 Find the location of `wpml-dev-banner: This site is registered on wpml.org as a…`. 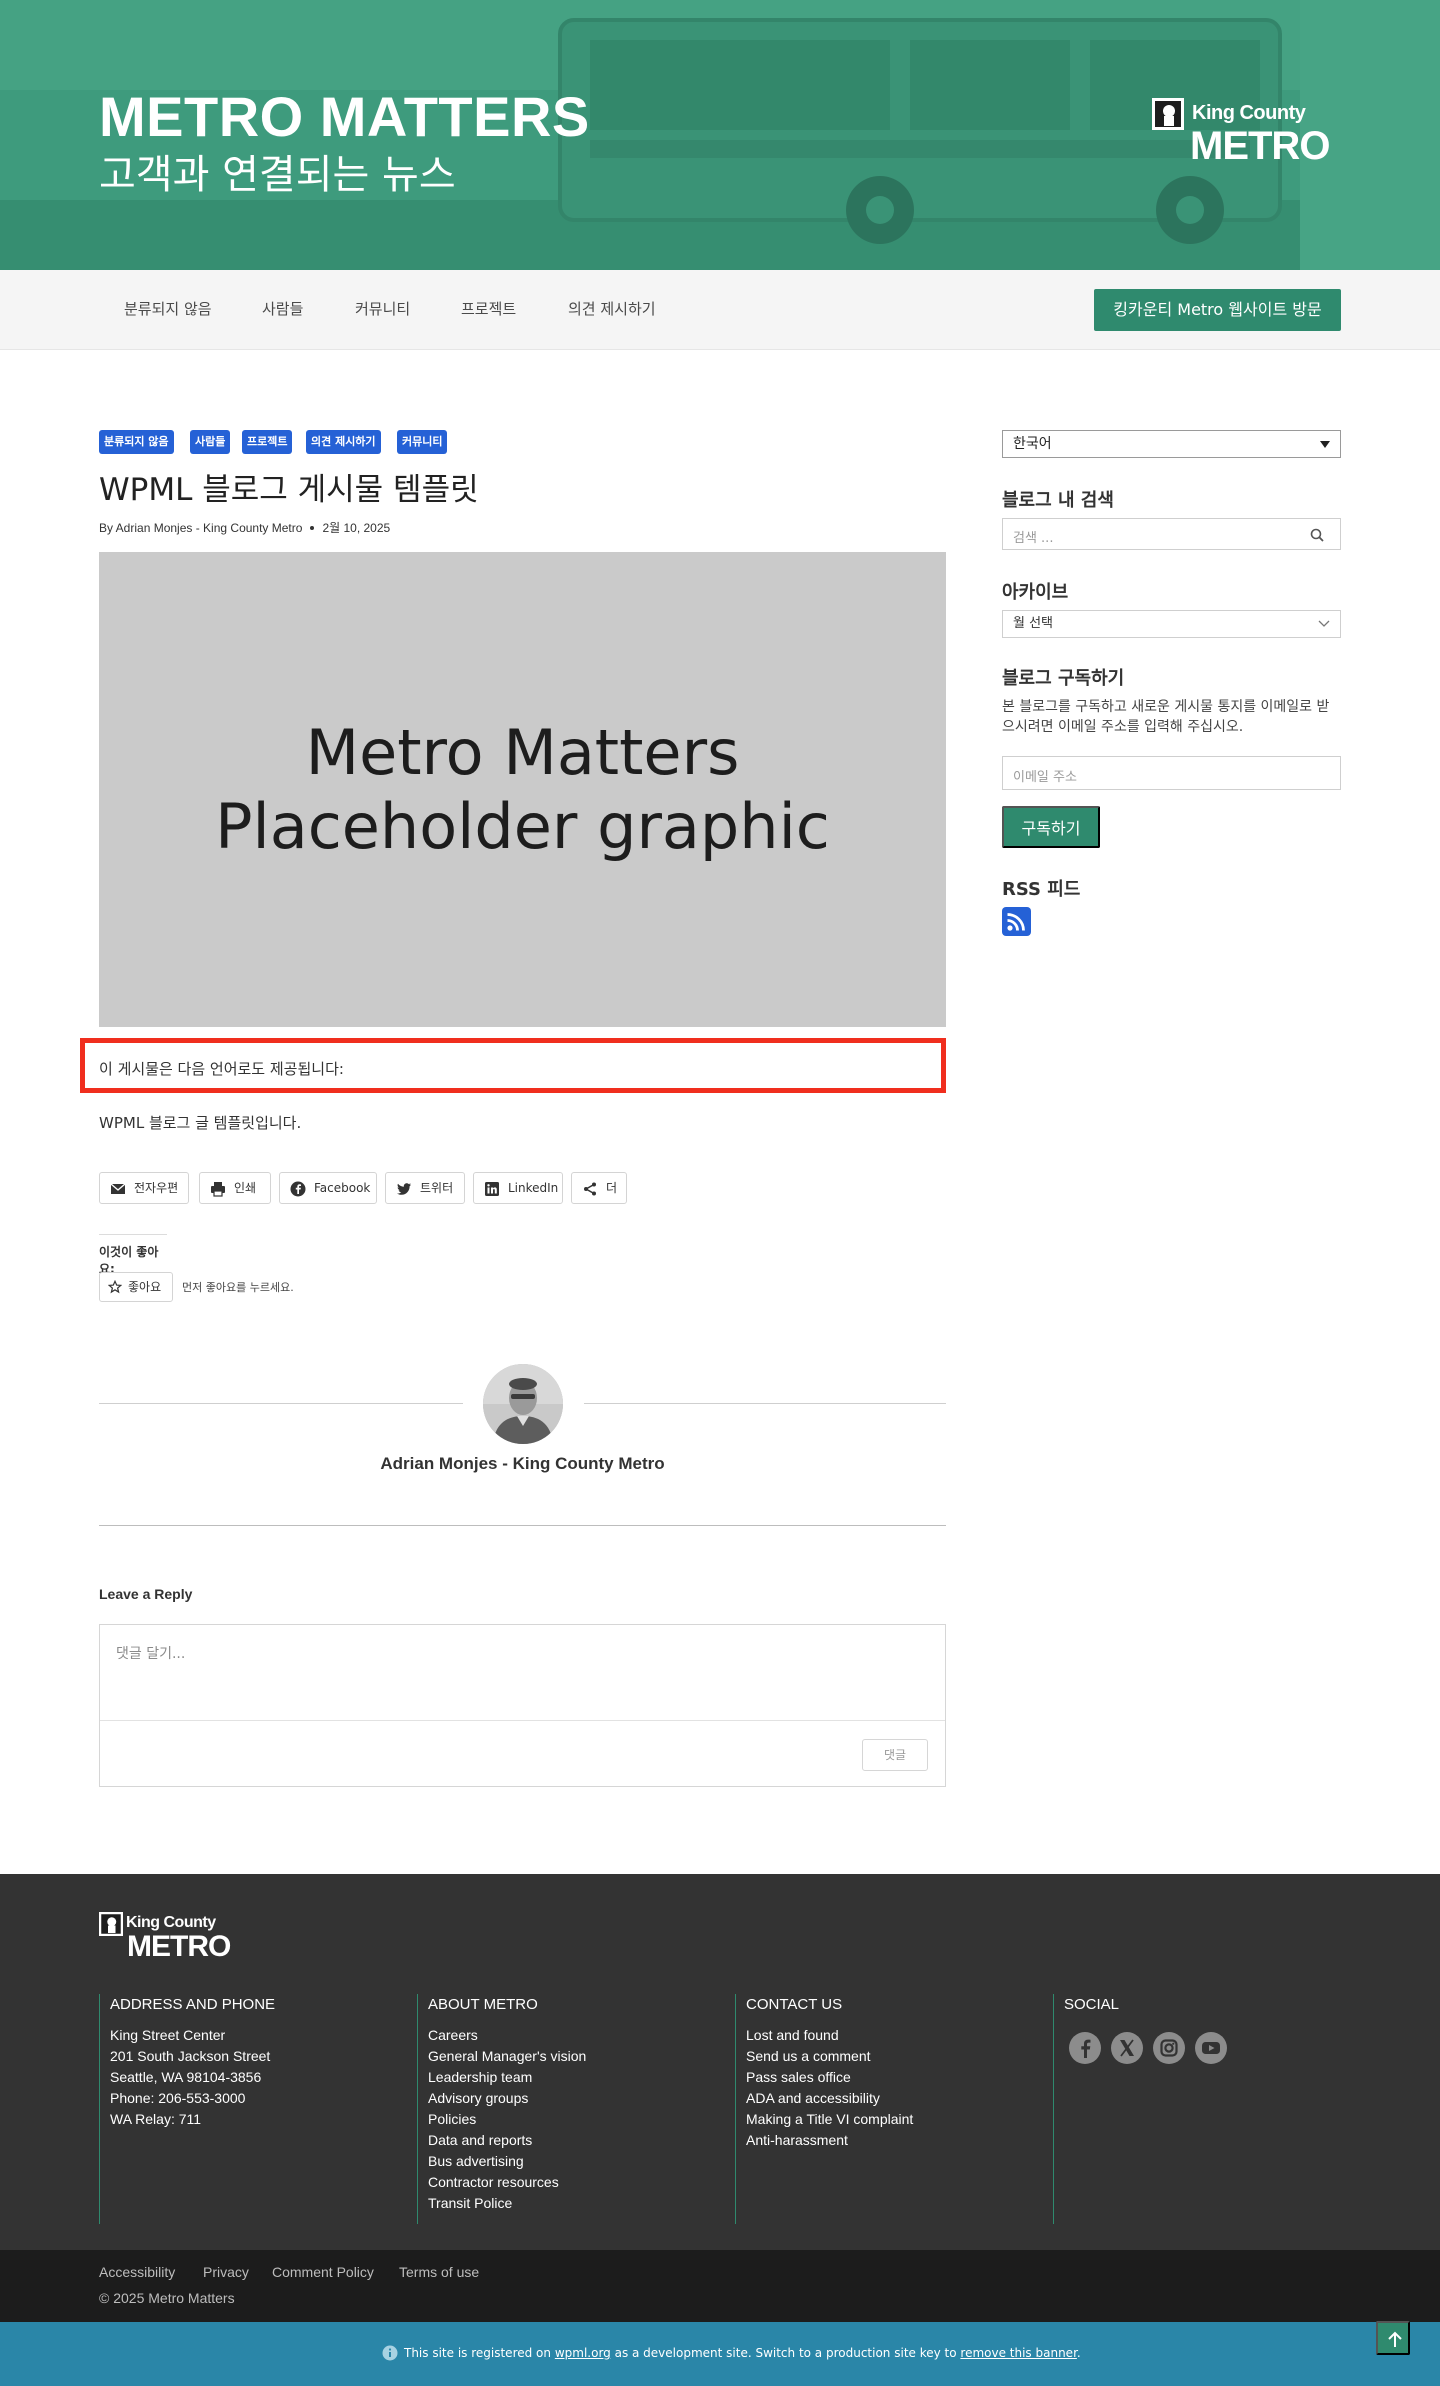

wpml-dev-banner: This site is registered on wpml.org as a… is located at coordinates (720, 2354).